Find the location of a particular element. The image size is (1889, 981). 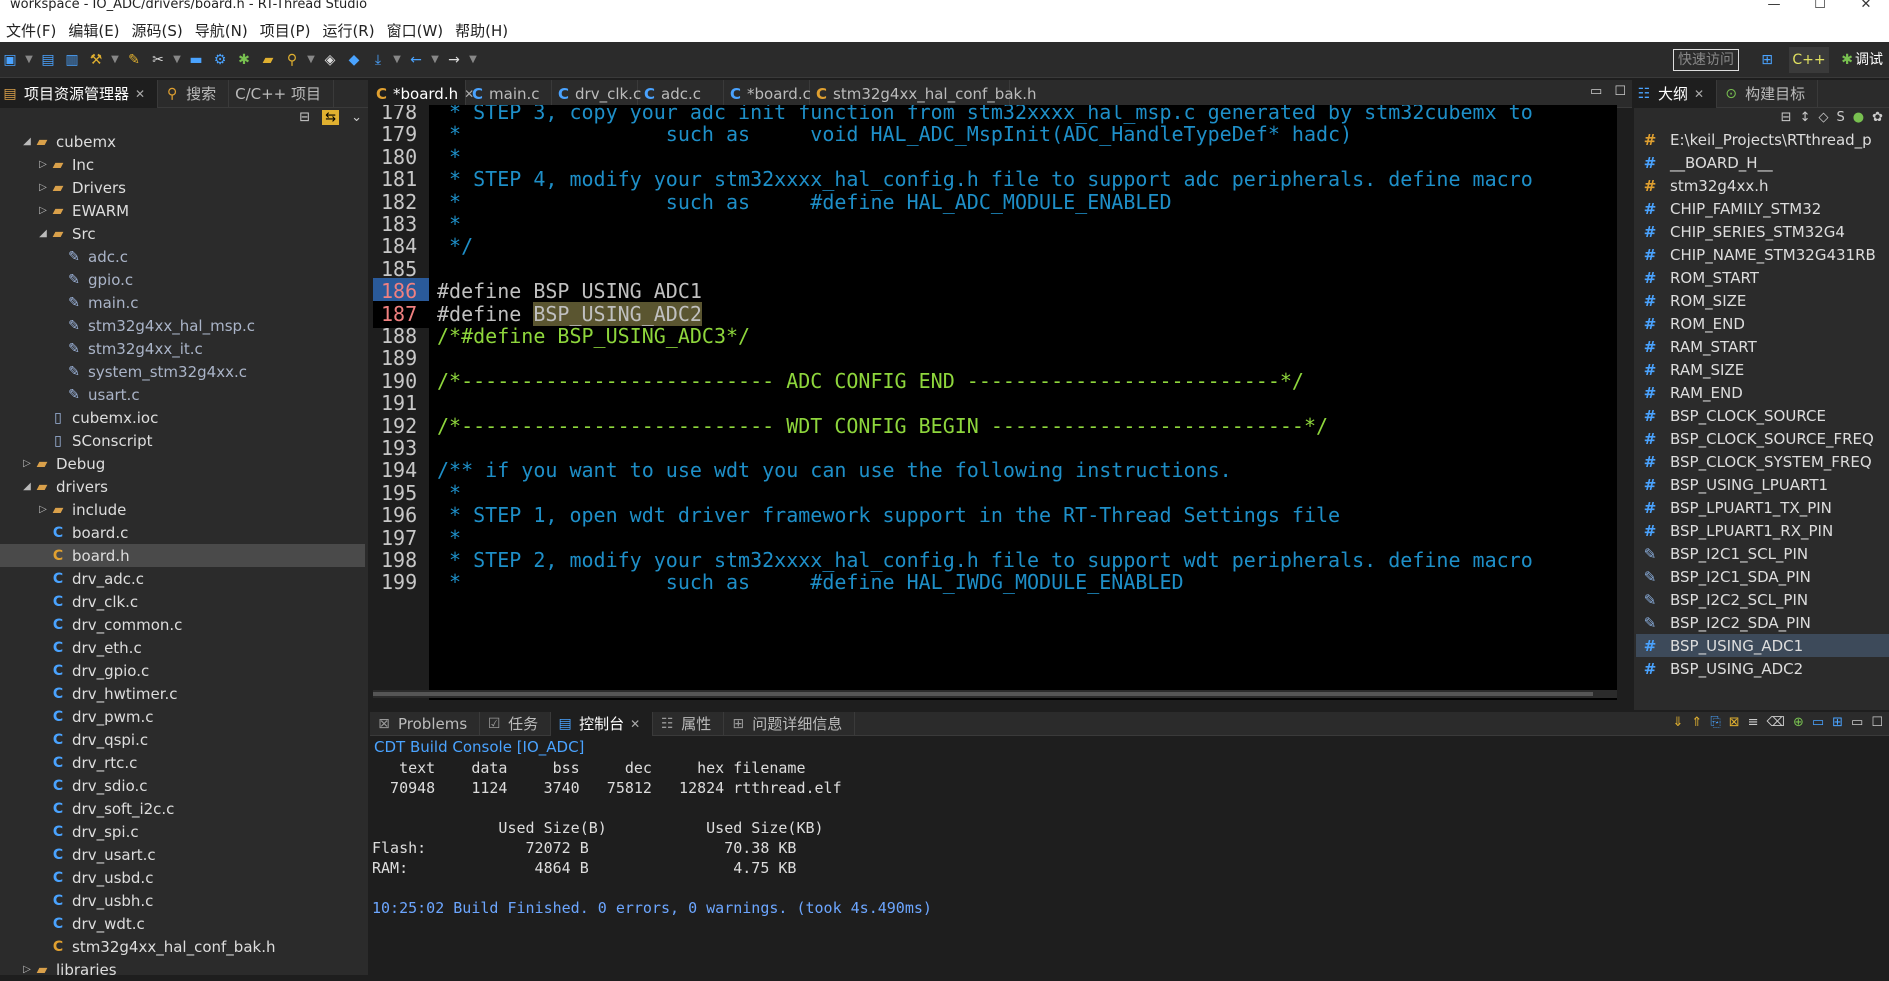

save-all-icon: ▥ is located at coordinates (72, 60).